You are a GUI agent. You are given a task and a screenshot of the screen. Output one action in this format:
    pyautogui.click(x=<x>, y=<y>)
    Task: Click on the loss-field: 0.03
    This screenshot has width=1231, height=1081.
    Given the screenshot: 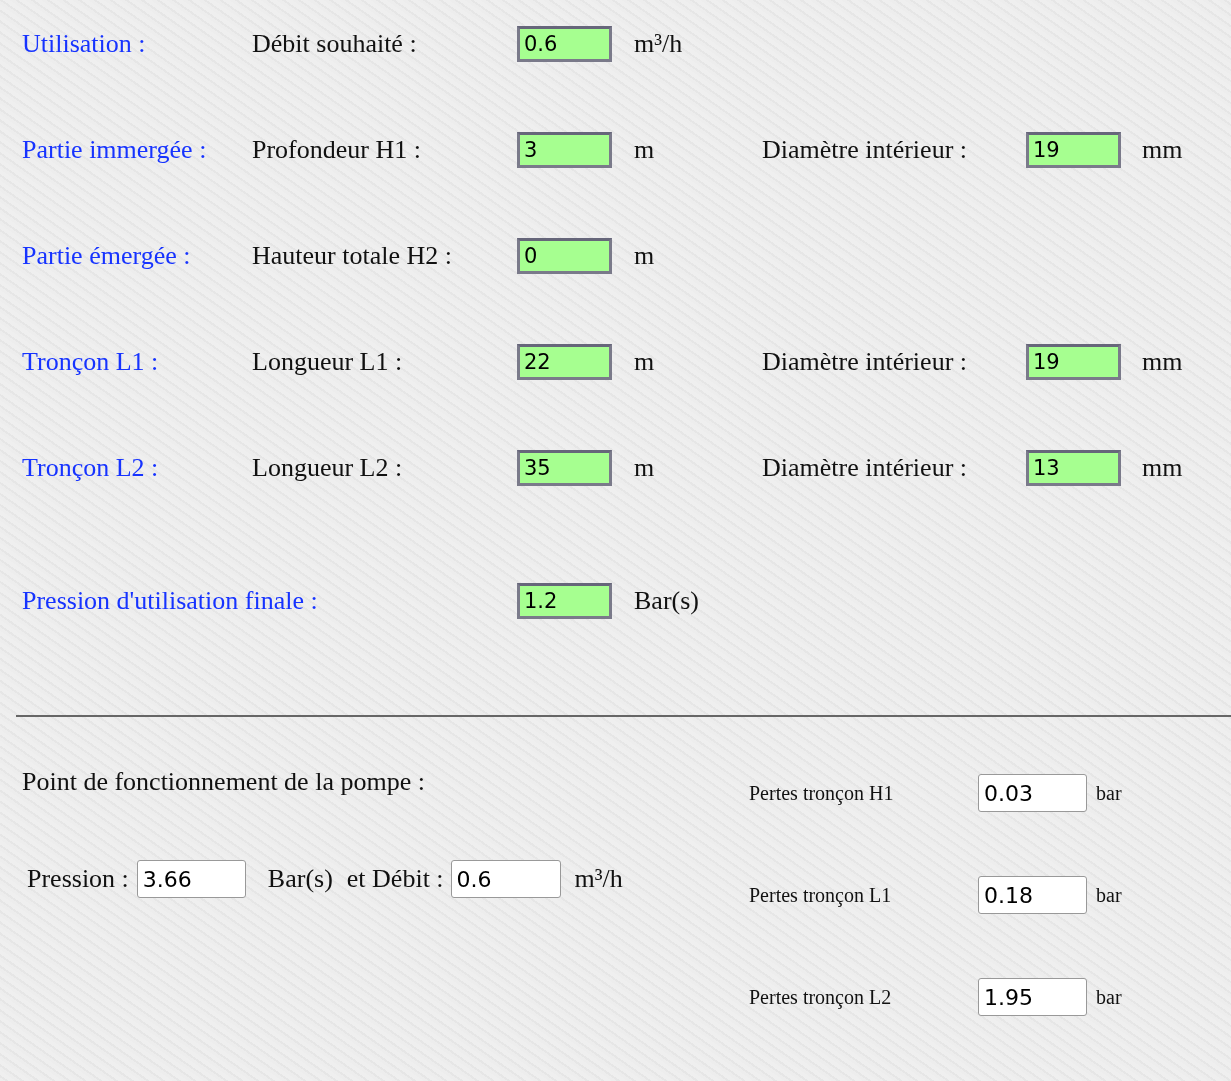 What is the action you would take?
    pyautogui.click(x=1032, y=793)
    